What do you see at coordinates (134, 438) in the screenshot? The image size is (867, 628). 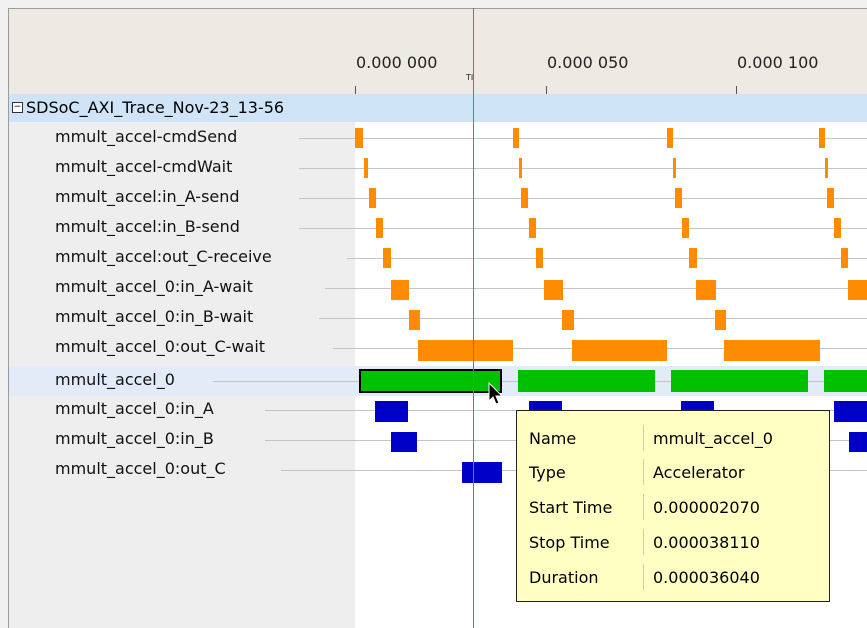 I see `trace-row-label: mmult_accel_0:in_B` at bounding box center [134, 438].